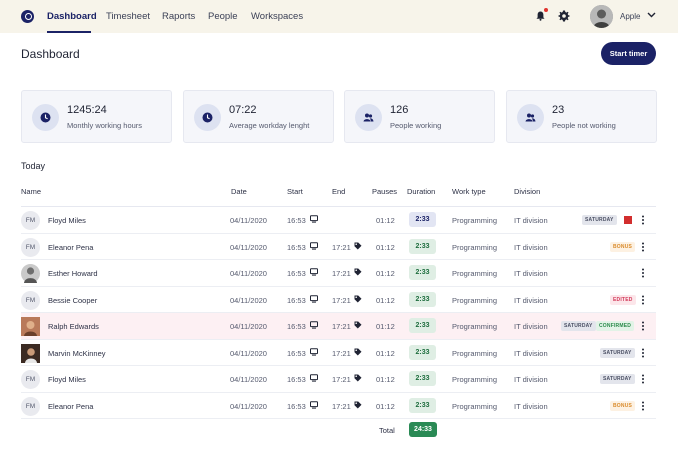  What do you see at coordinates (31, 191) in the screenshot?
I see `column-header-name: Name` at bounding box center [31, 191].